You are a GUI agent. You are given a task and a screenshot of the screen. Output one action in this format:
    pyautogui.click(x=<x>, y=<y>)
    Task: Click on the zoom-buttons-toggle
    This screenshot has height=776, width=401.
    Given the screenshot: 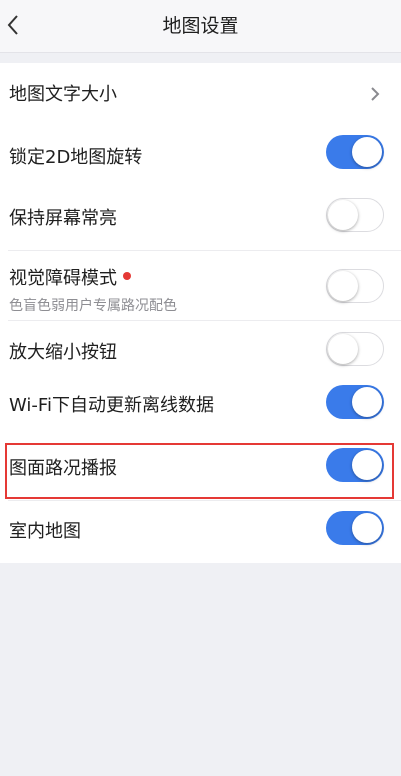 What is the action you would take?
    pyautogui.click(x=355, y=349)
    